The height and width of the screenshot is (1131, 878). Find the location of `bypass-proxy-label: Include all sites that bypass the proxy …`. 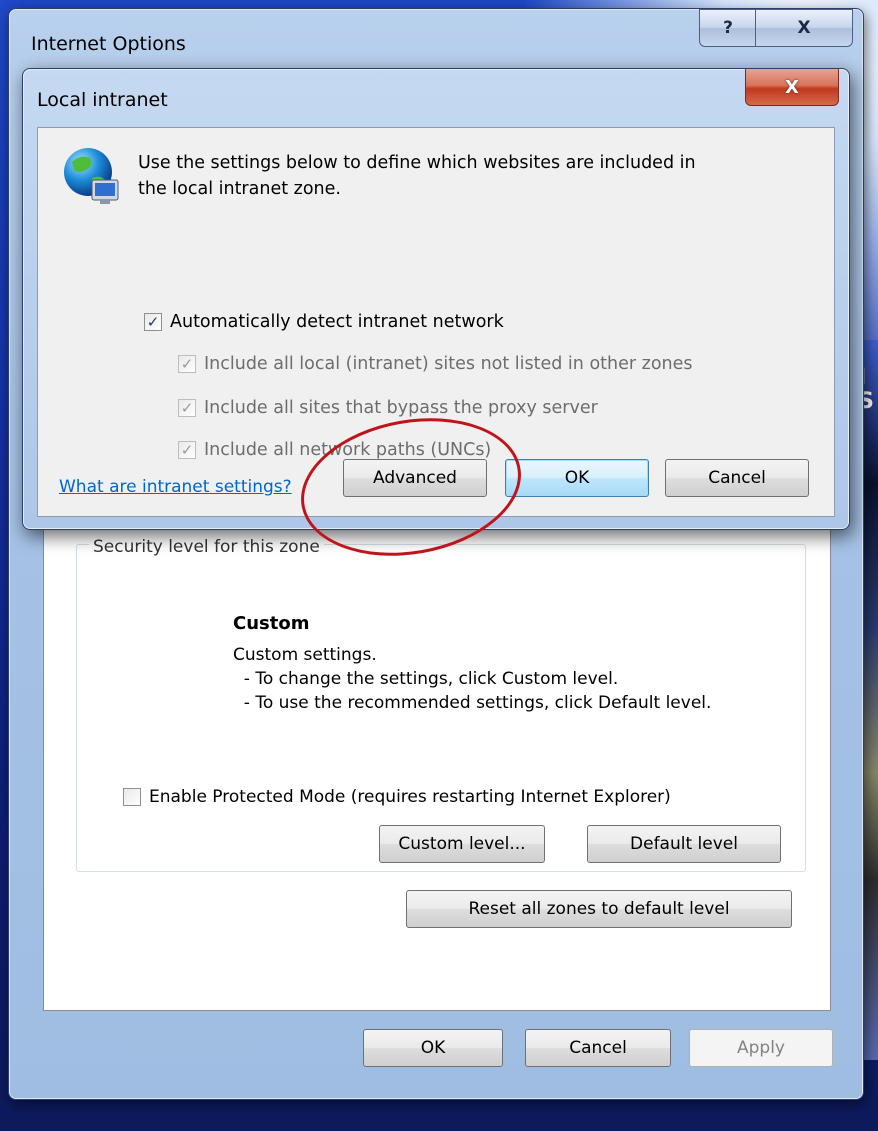

bypass-proxy-label: Include all sites that bypass the proxy … is located at coordinates (401, 408).